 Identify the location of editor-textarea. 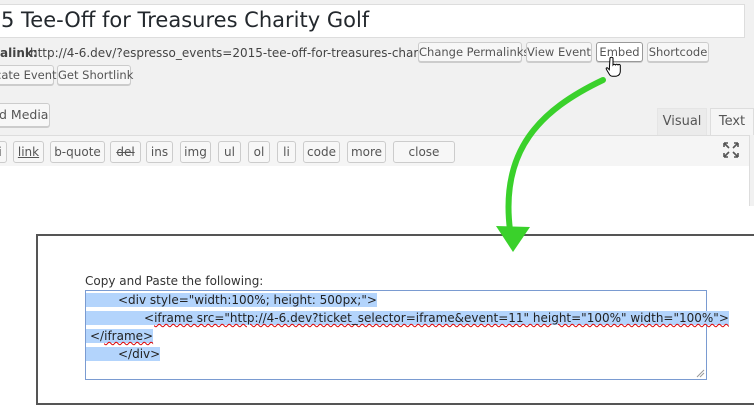
(375, 186).